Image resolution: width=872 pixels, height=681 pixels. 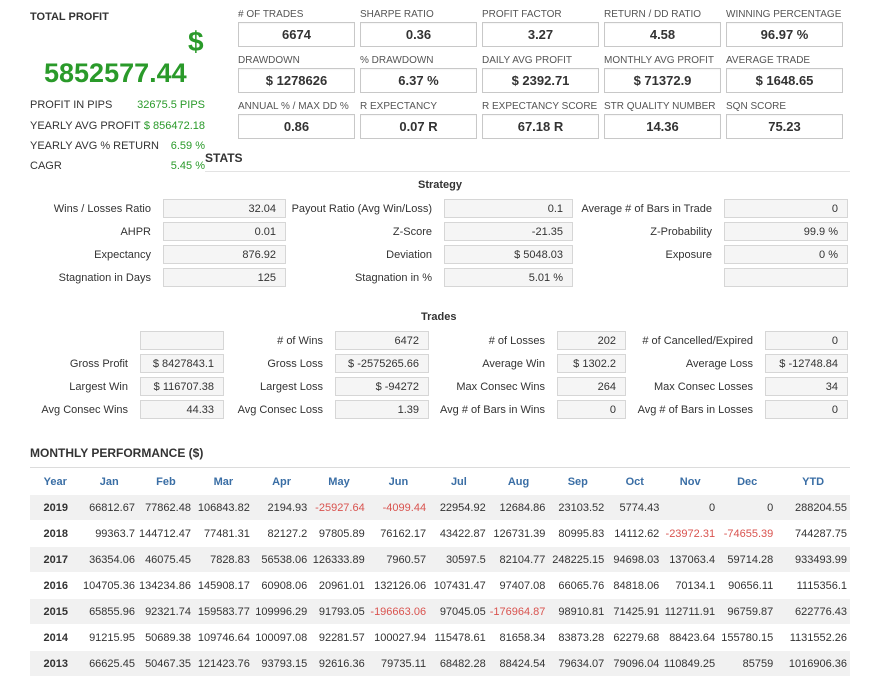 I want to click on value-cell: 2194.93, so click(x=281, y=507).